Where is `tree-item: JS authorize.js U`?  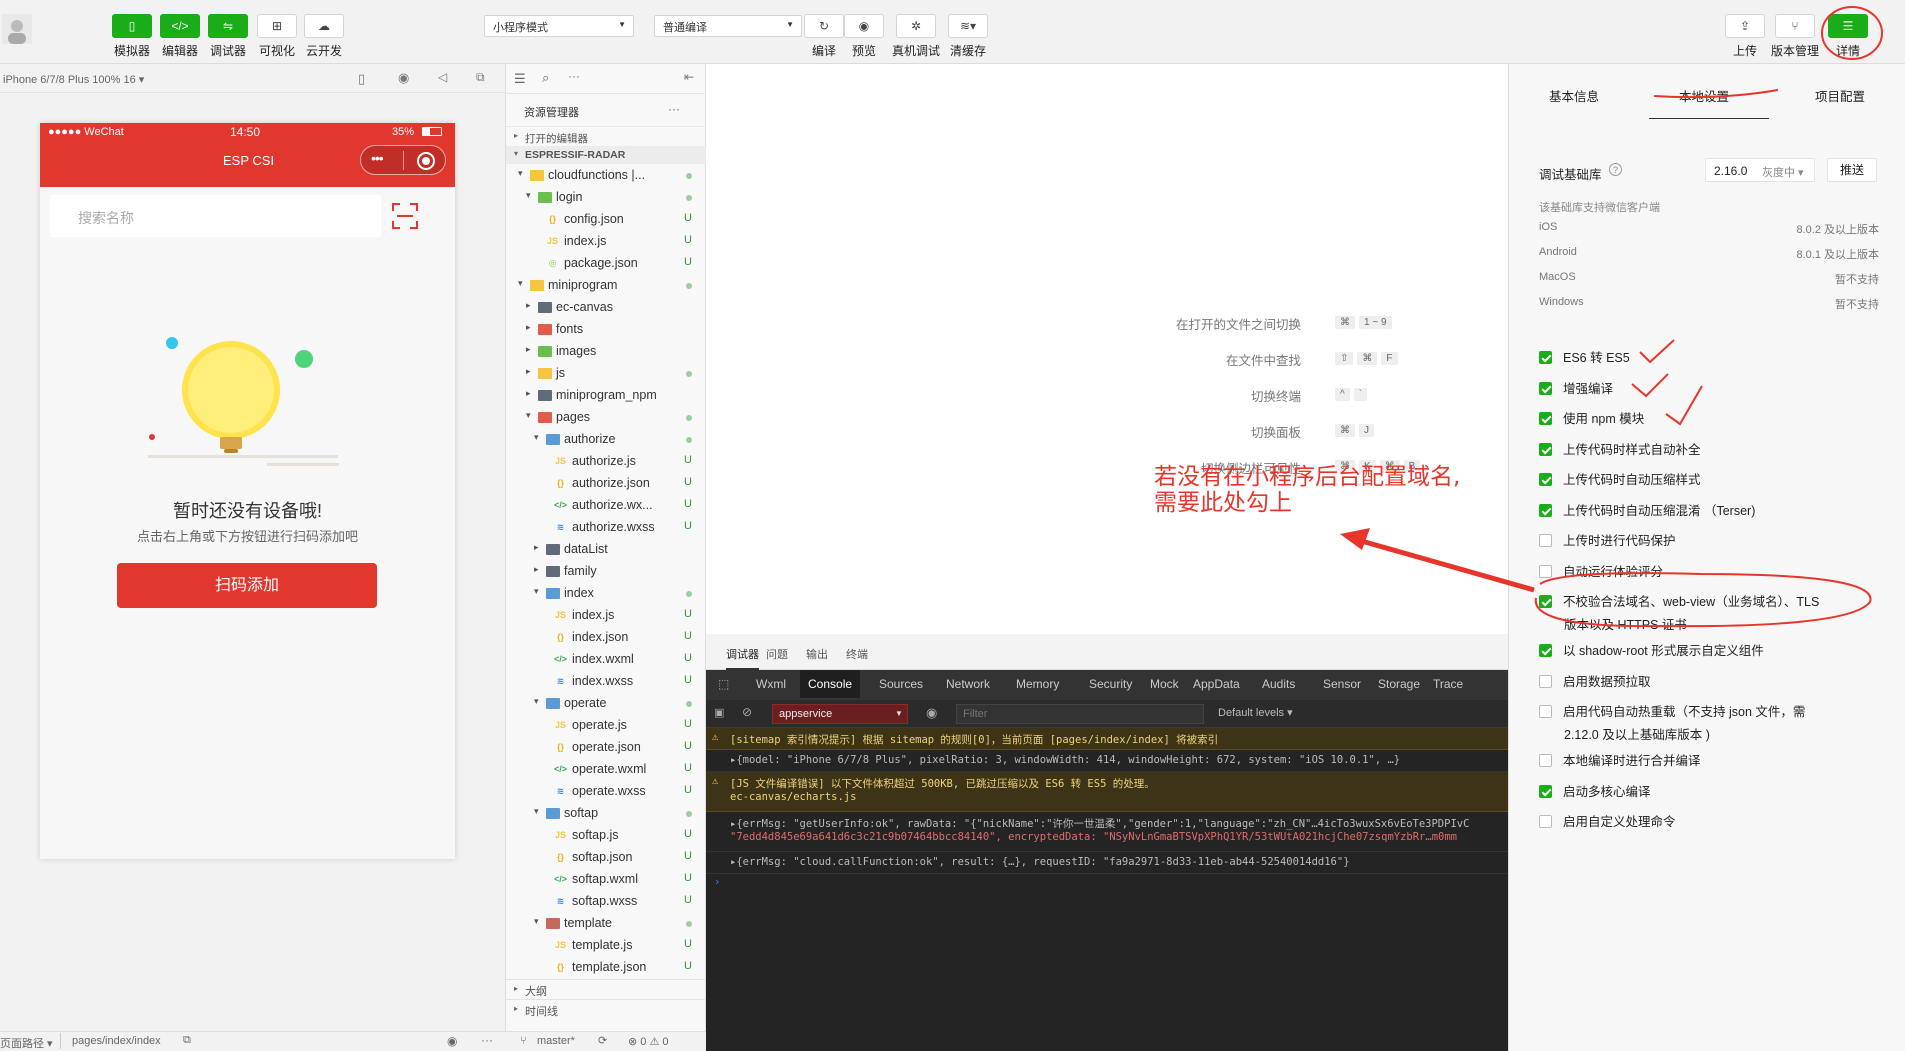 tree-item: JS authorize.js U is located at coordinates (606, 461).